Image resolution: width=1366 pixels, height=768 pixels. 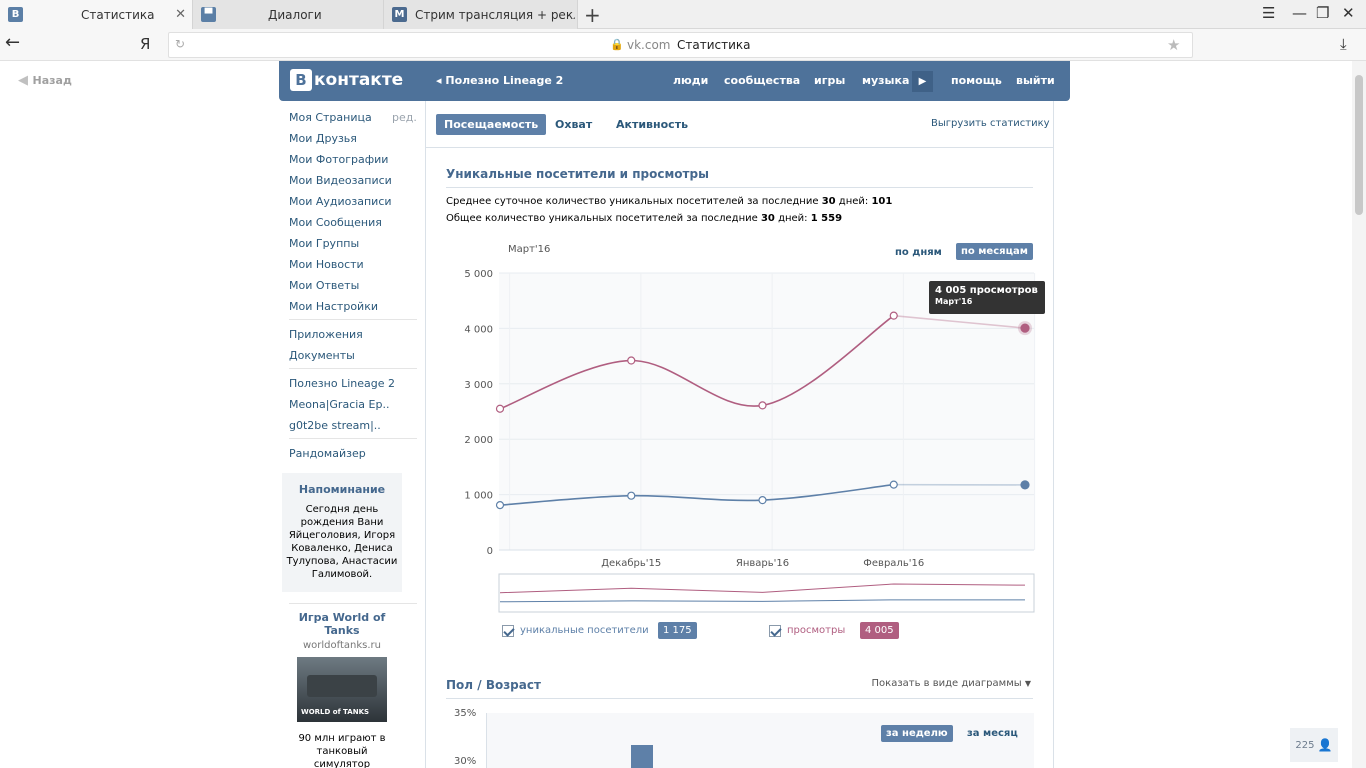 I want to click on legend-visitors-label: уникальные посетители, so click(x=584, y=630).